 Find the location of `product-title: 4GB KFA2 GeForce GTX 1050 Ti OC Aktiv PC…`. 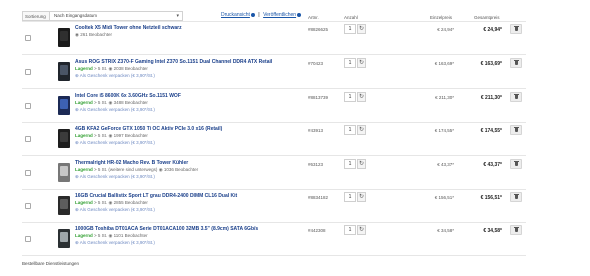

product-title: 4GB KFA2 GeForce GTX 1050 Ti OC Aktiv PC… is located at coordinates (148, 129).